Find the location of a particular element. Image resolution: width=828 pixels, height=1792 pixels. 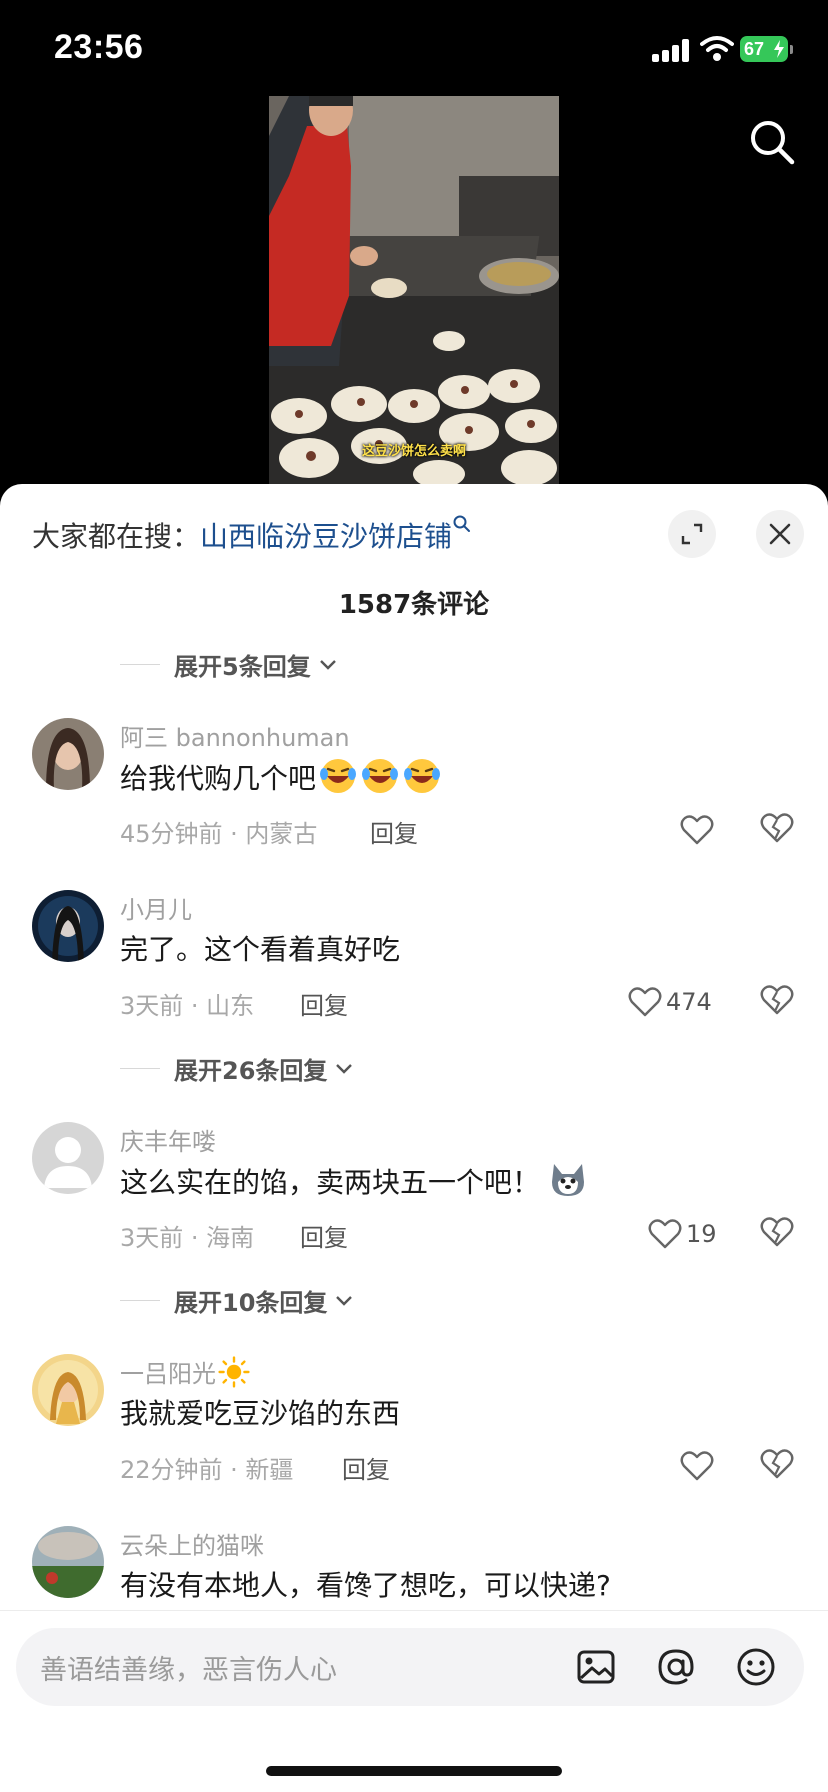

comment-meta: 22分钟前 · 新疆 is located at coordinates (207, 1470).